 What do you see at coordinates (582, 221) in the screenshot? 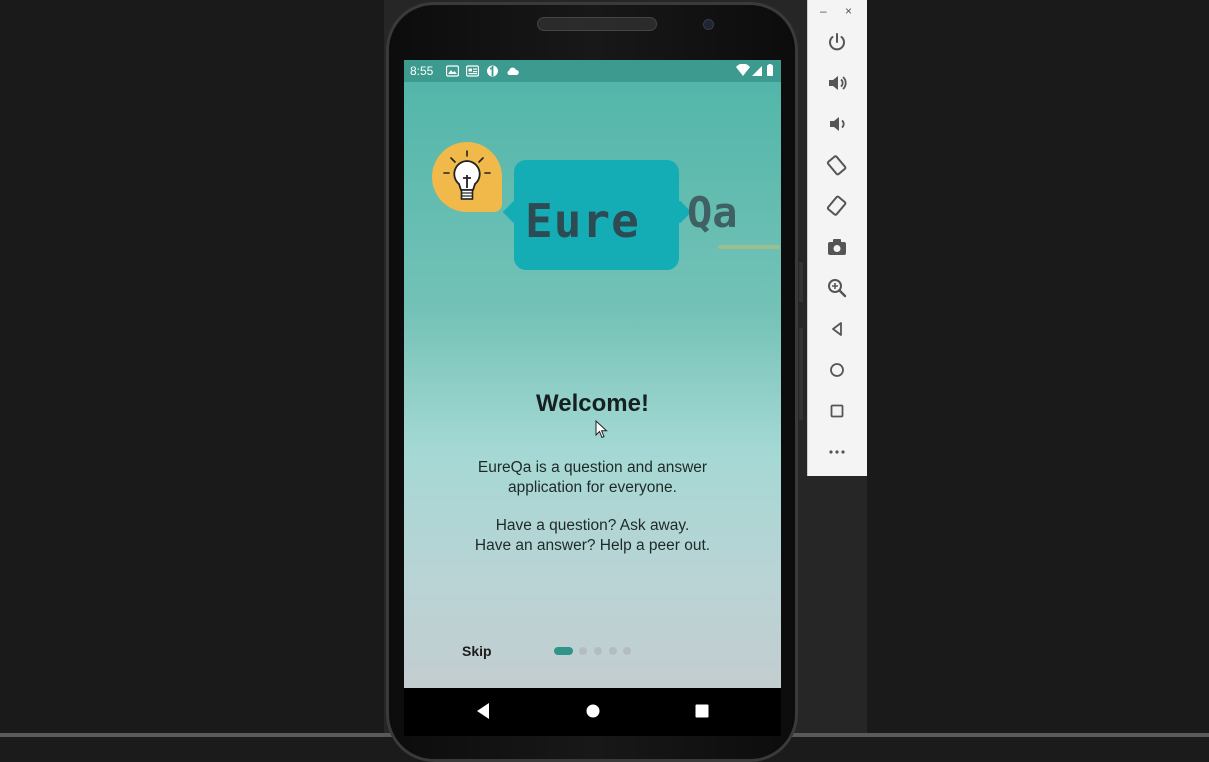
I see `logo-text-eure: Eure` at bounding box center [582, 221].